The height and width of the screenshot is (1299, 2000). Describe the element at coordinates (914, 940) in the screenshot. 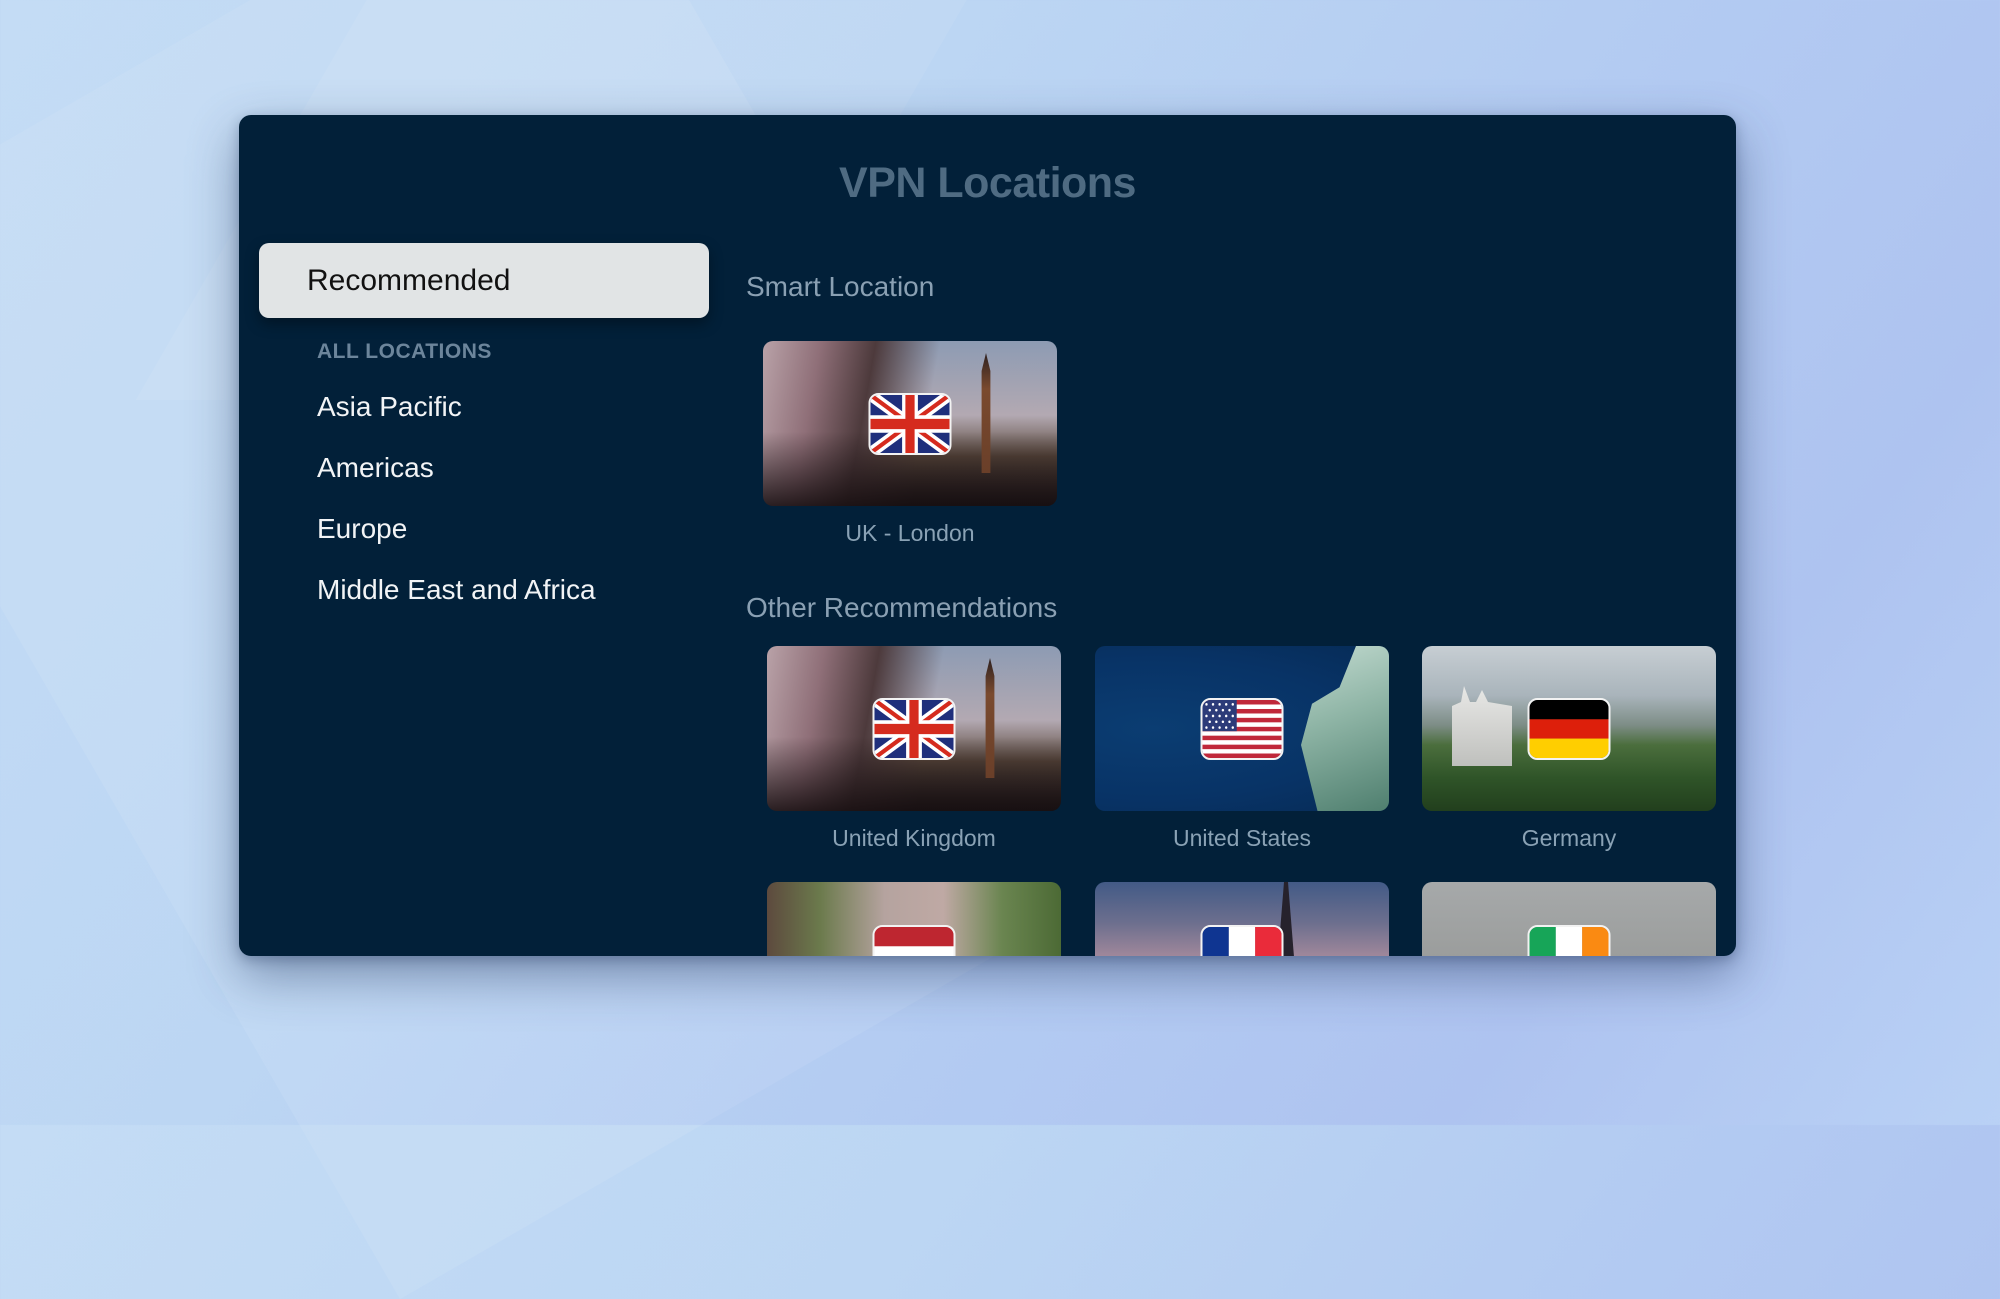

I see `netherlands-flag-icon` at that location.